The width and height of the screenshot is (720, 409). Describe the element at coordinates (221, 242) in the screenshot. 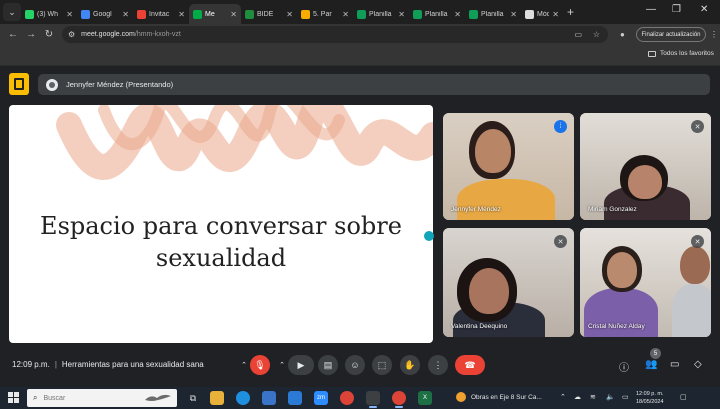

I see `slide-title: Espacio para conversar sobre sexualidad` at that location.